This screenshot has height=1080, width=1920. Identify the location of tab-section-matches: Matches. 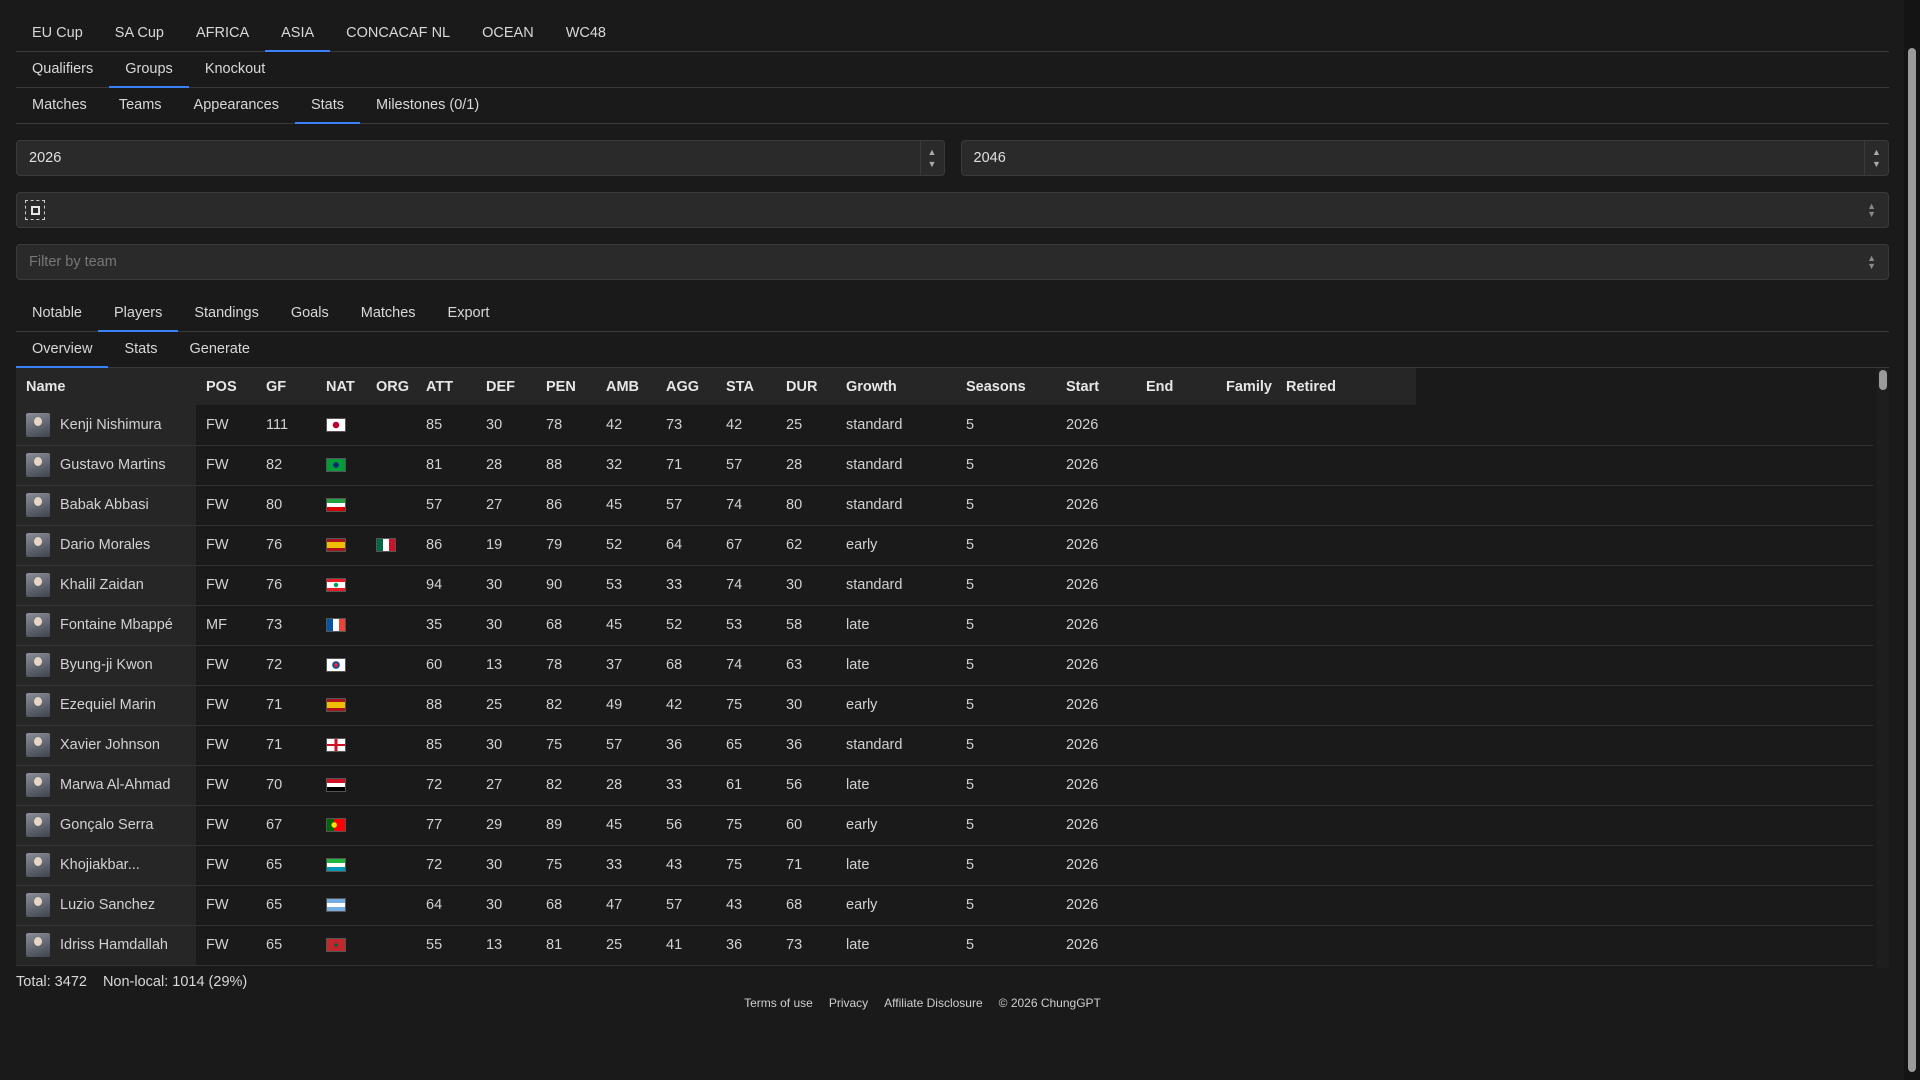
(388, 314).